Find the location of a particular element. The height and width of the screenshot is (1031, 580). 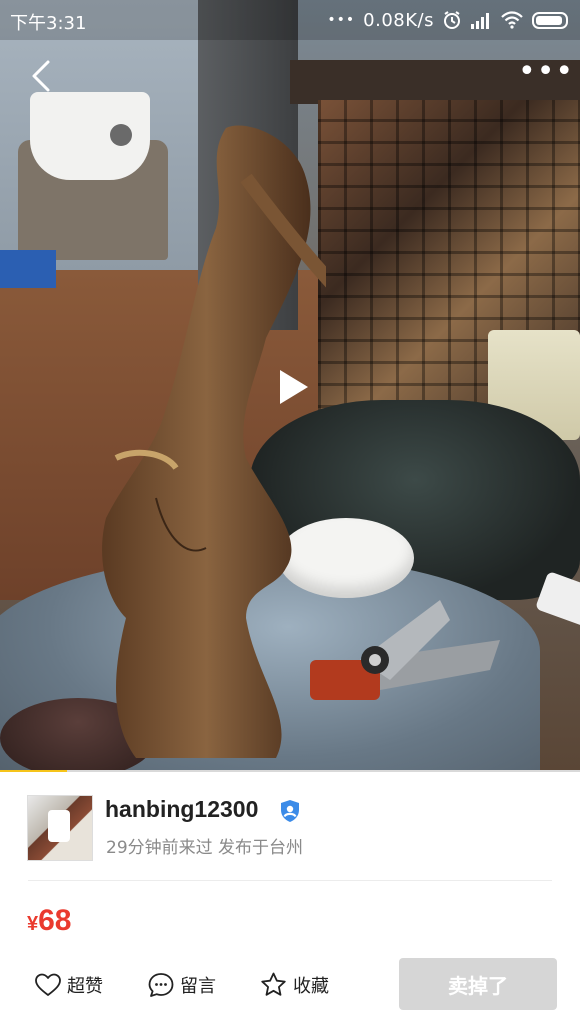

signal-bars-icon is located at coordinates (480, 21).